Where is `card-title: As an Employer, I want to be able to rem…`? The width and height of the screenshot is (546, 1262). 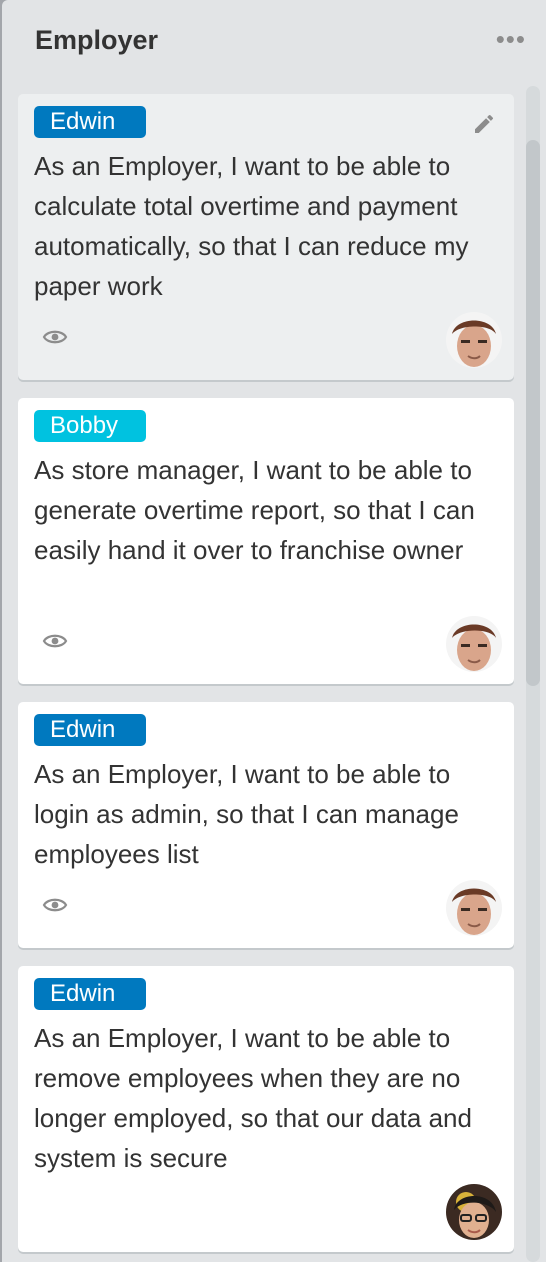
card-title: As an Employer, I want to be able to rem… is located at coordinates (253, 1098).